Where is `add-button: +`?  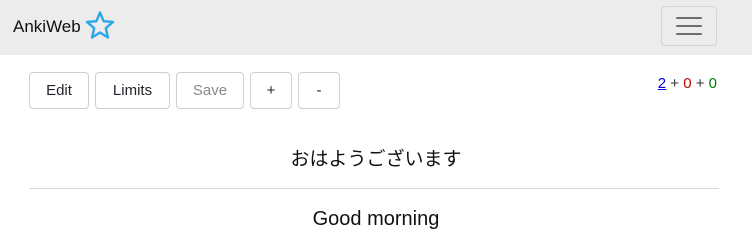
add-button: + is located at coordinates (271, 90).